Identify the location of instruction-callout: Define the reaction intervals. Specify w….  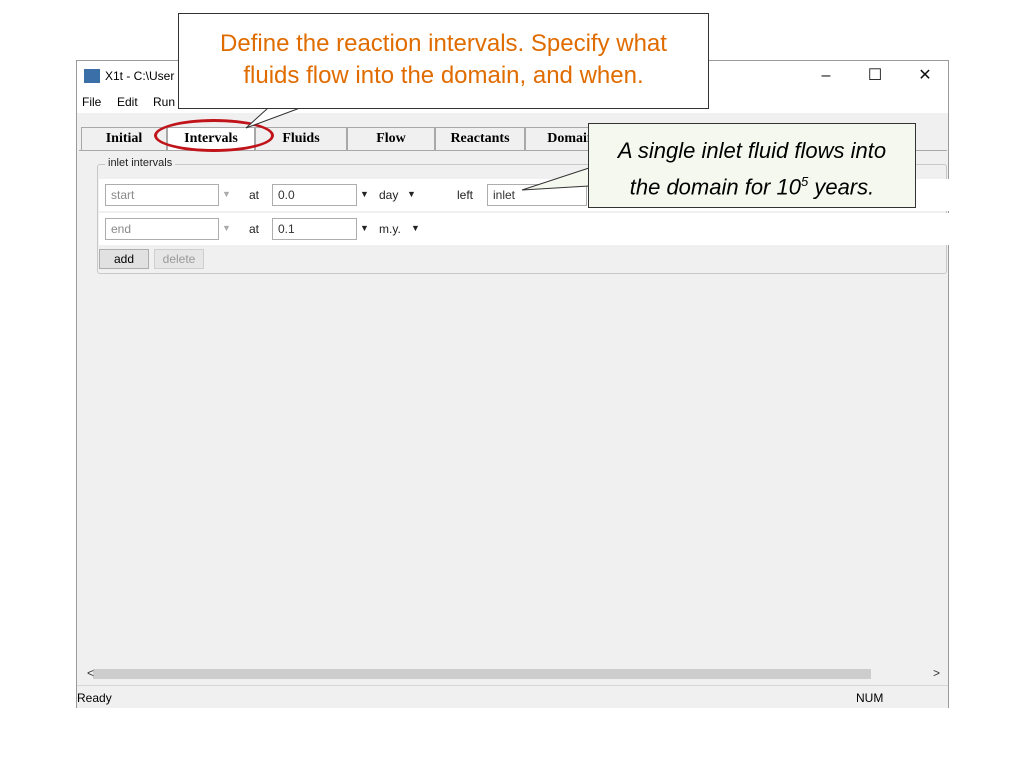
(443, 61).